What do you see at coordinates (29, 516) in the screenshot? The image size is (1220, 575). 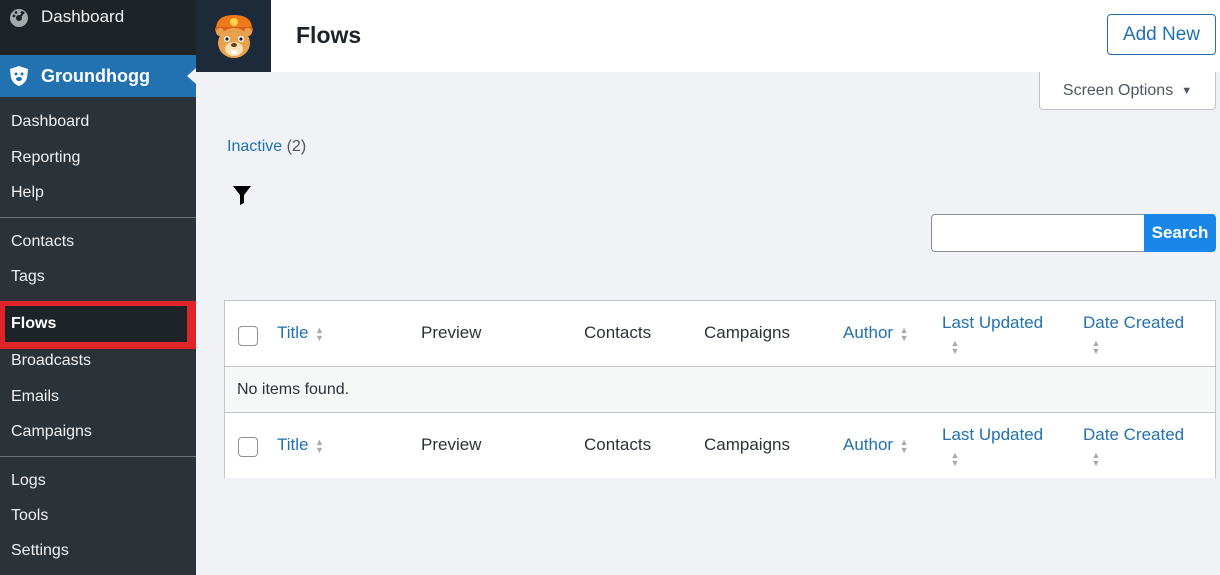 I see `submenu-tools: Tools` at bounding box center [29, 516].